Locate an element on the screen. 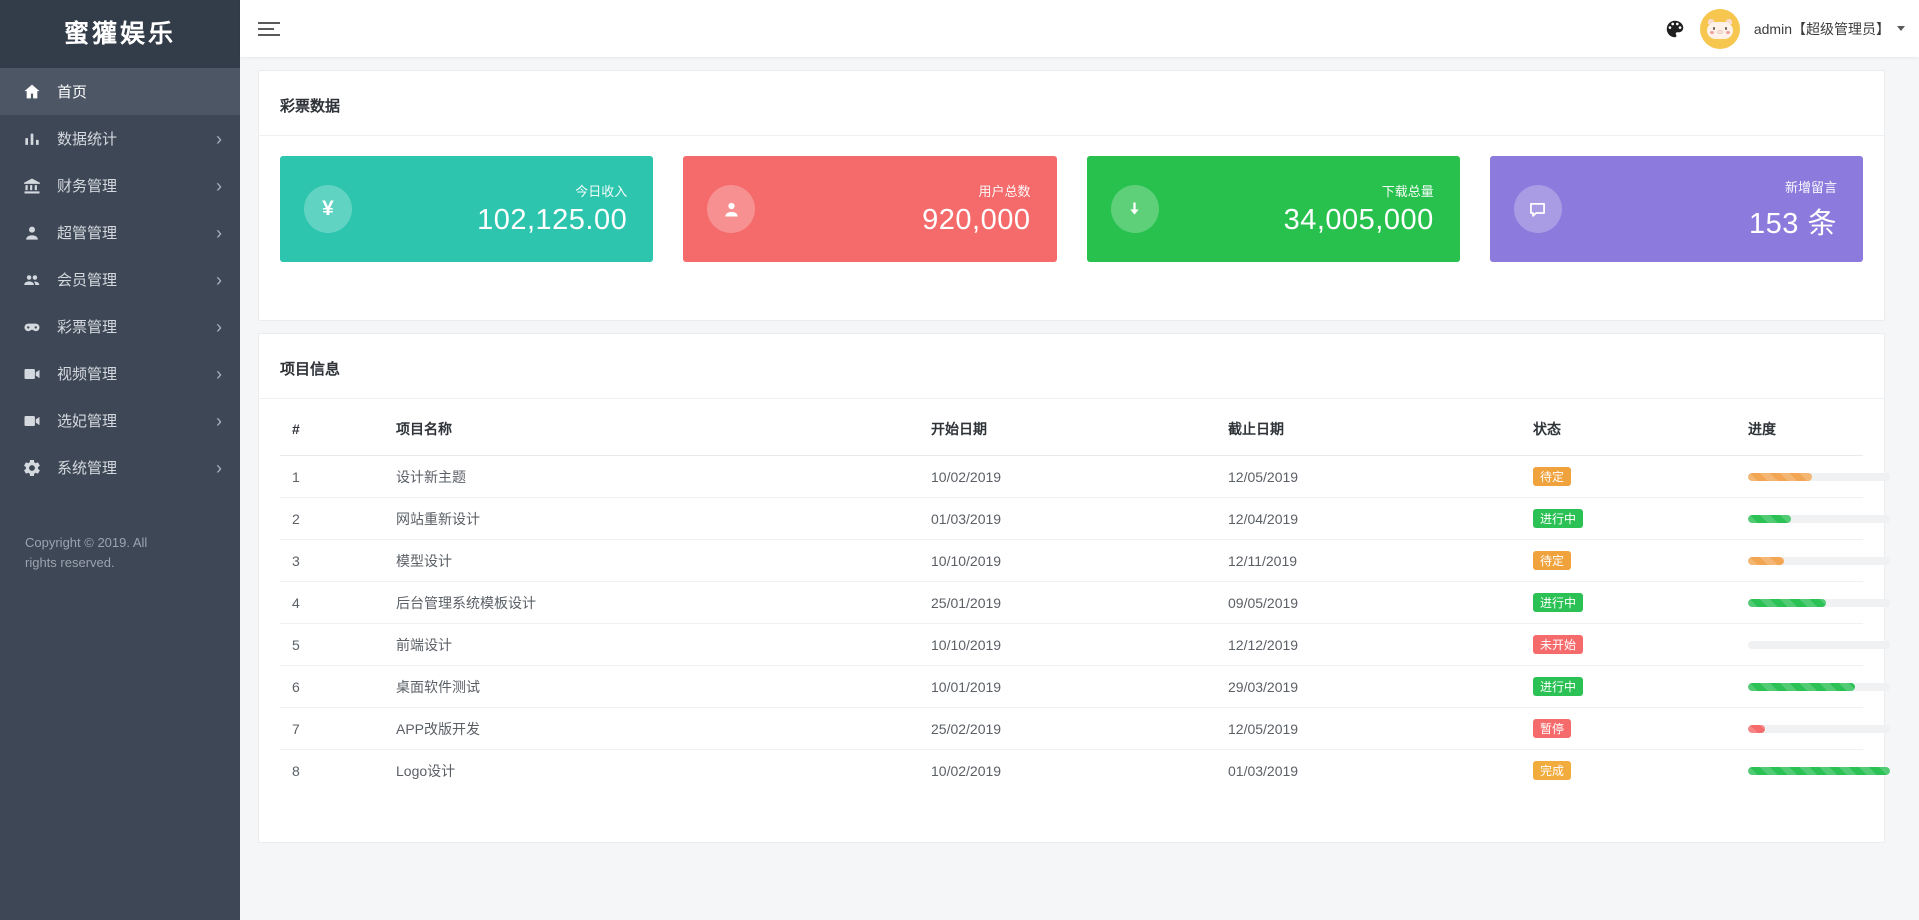 The image size is (1919, 920). cell-end-date: 12/05/2019 is located at coordinates (1368, 476).